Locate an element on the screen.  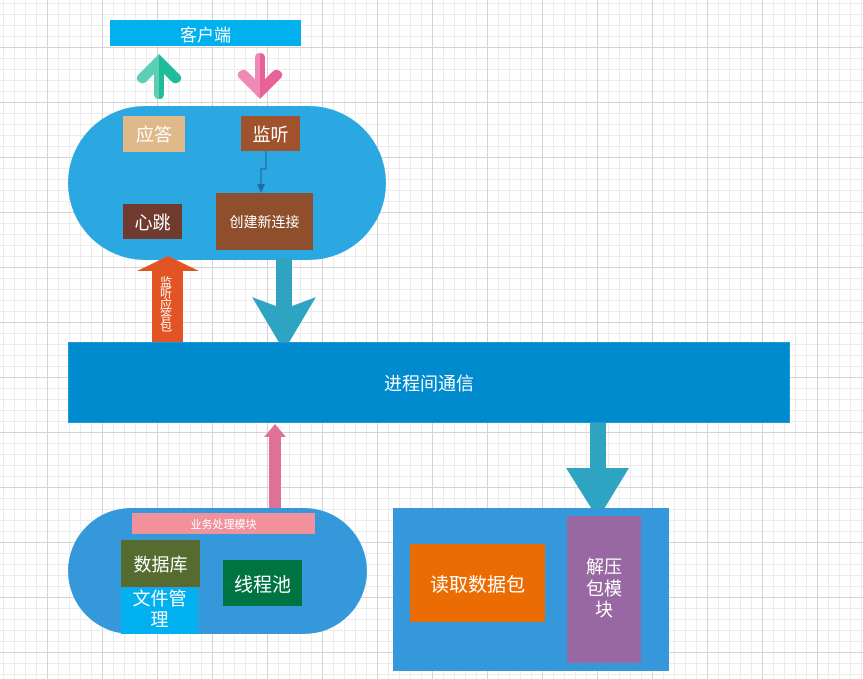
listen-reply-arrow-label: 监听应答包 is located at coordinates (165, 303).